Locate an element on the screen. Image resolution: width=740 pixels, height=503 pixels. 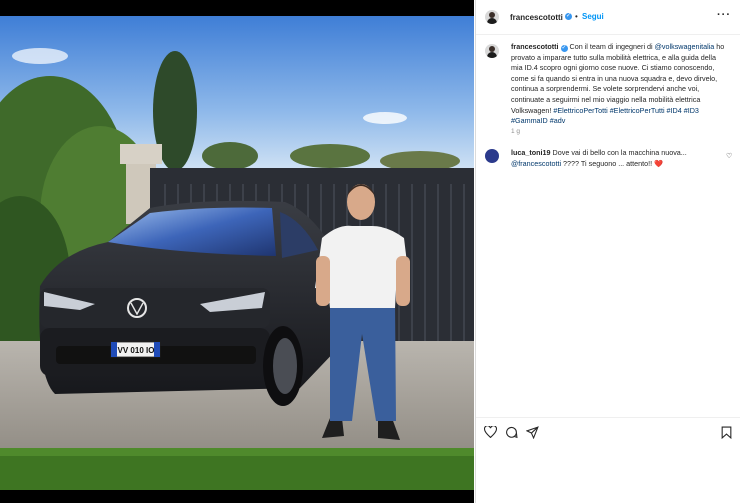
caption-mention: @volkswagenitalia is located at coordinates (685, 46).